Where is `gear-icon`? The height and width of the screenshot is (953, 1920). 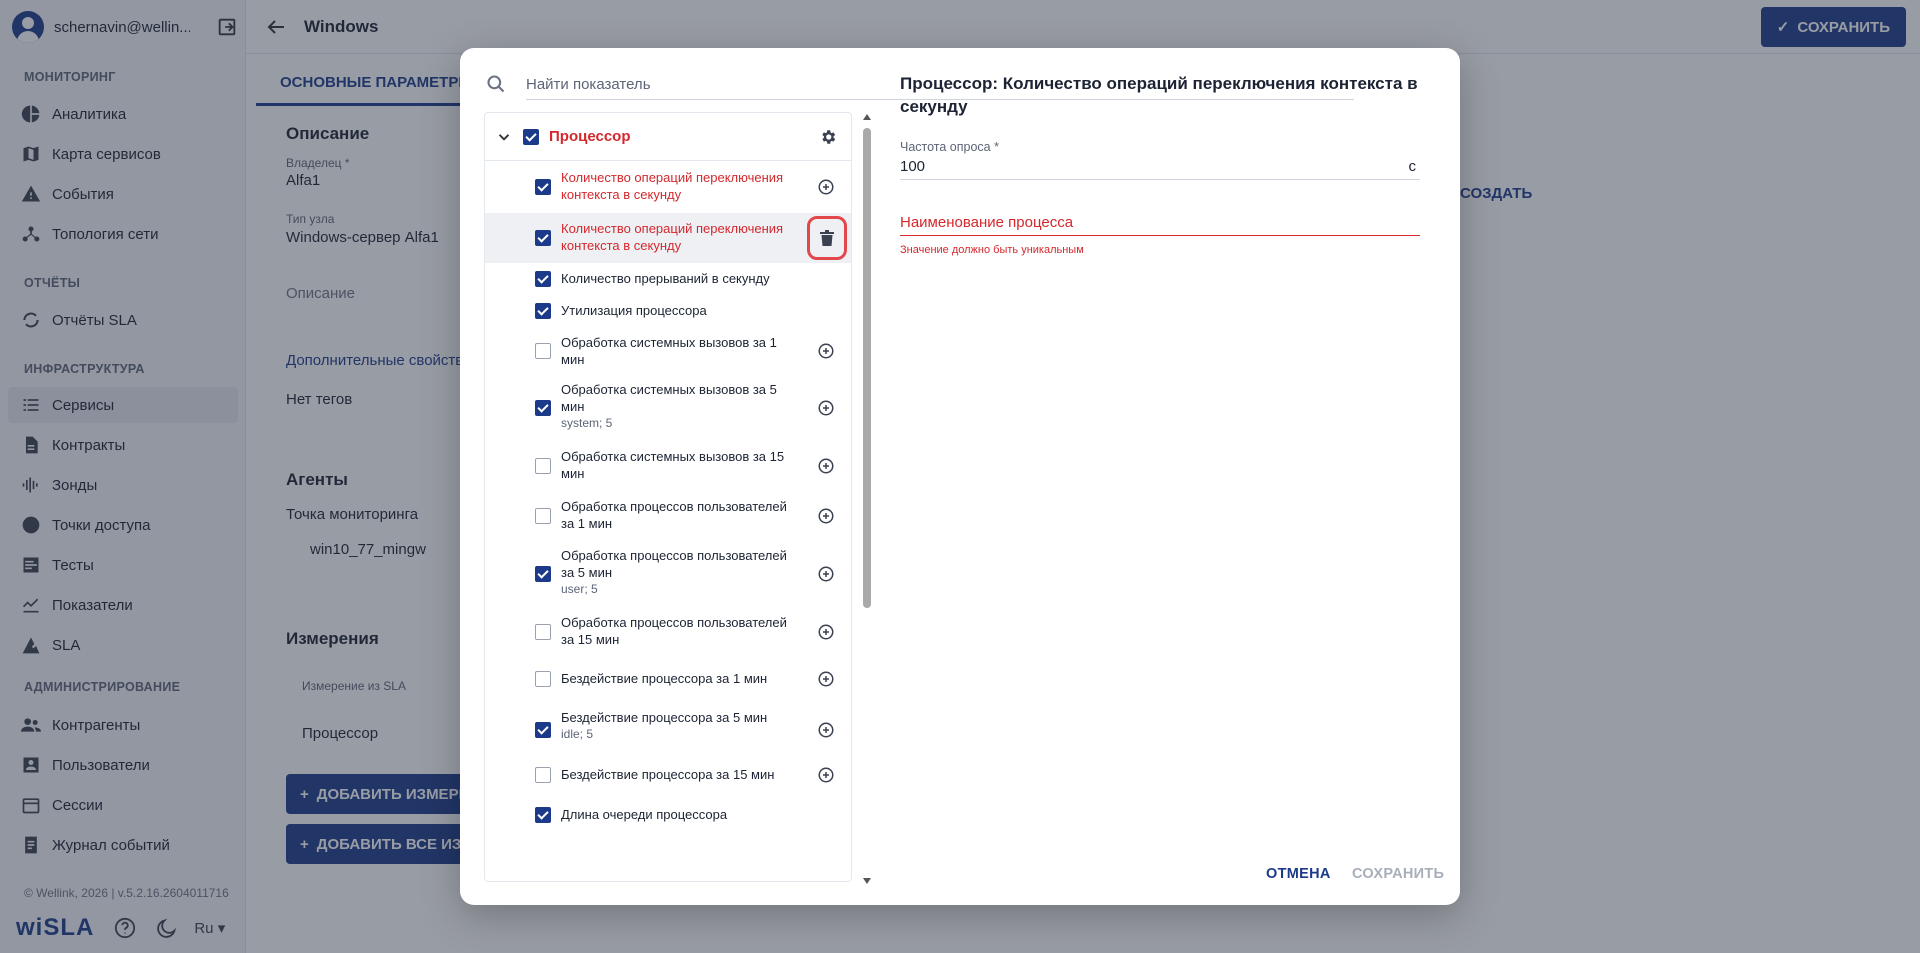
gear-icon is located at coordinates (828, 137).